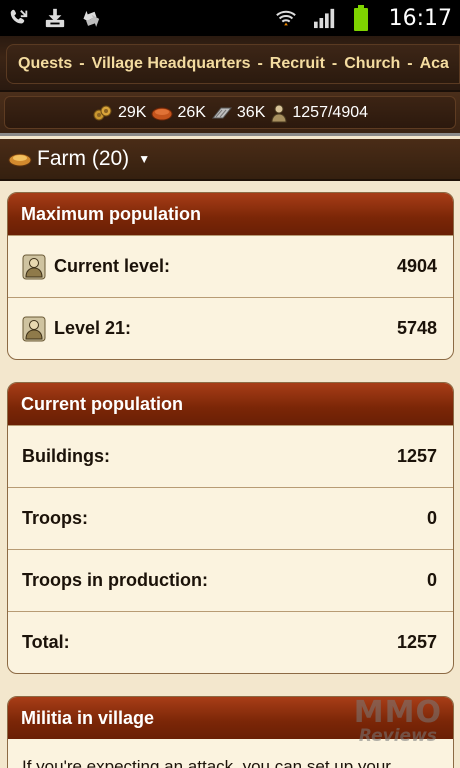  Describe the element at coordinates (416, 266) in the screenshot. I see `row-value: 4904` at that location.